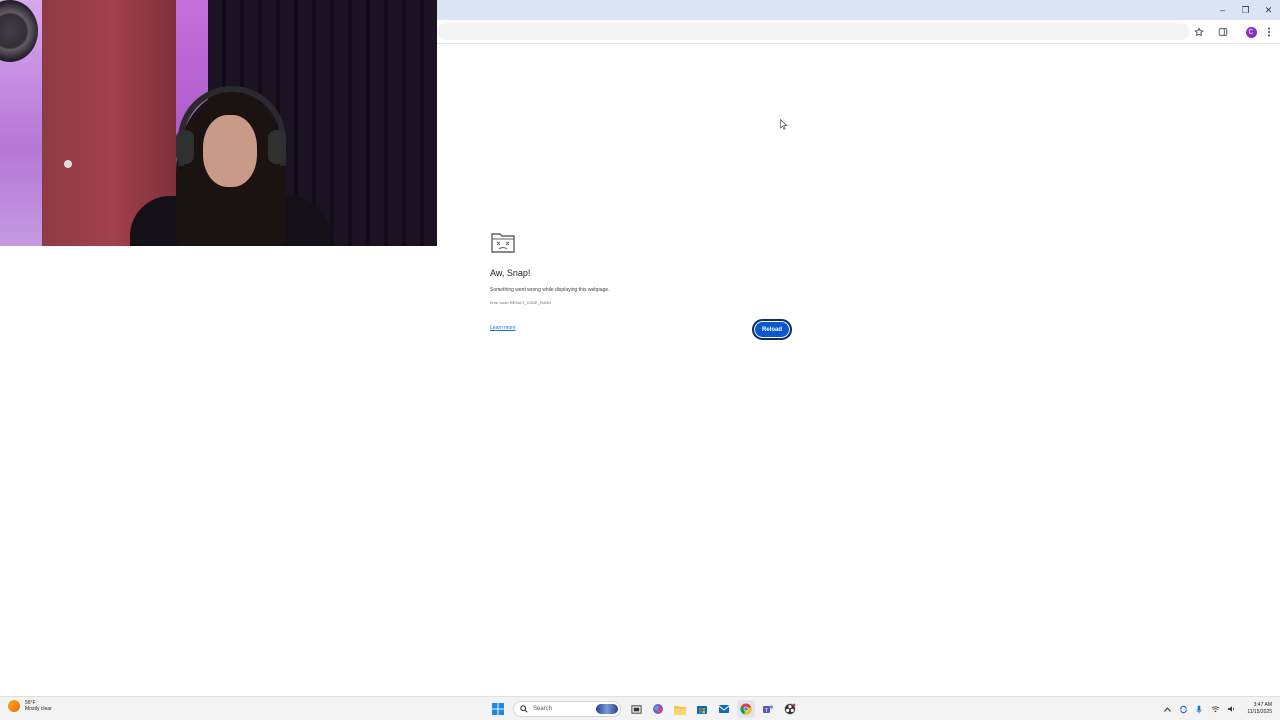  Describe the element at coordinates (543, 709) in the screenshot. I see `search-placeholder: Search` at that location.